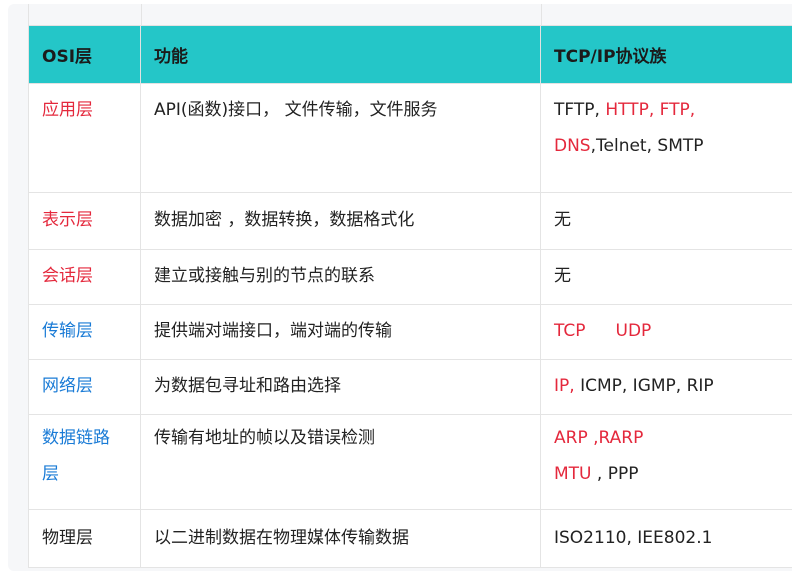 The height and width of the screenshot is (575, 792). I want to click on protocol-dns: DNS, so click(572, 146).